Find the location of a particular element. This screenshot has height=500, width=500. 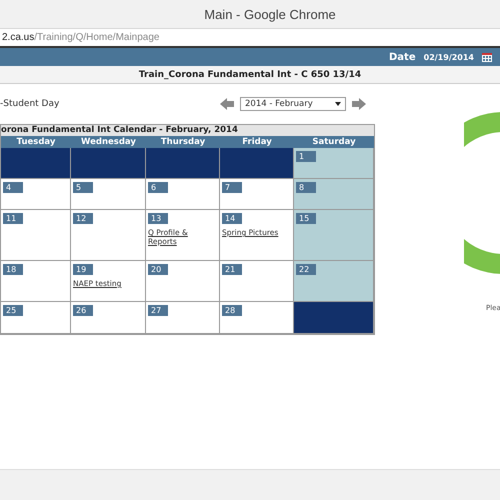

day-number: 18 is located at coordinates (13, 269).